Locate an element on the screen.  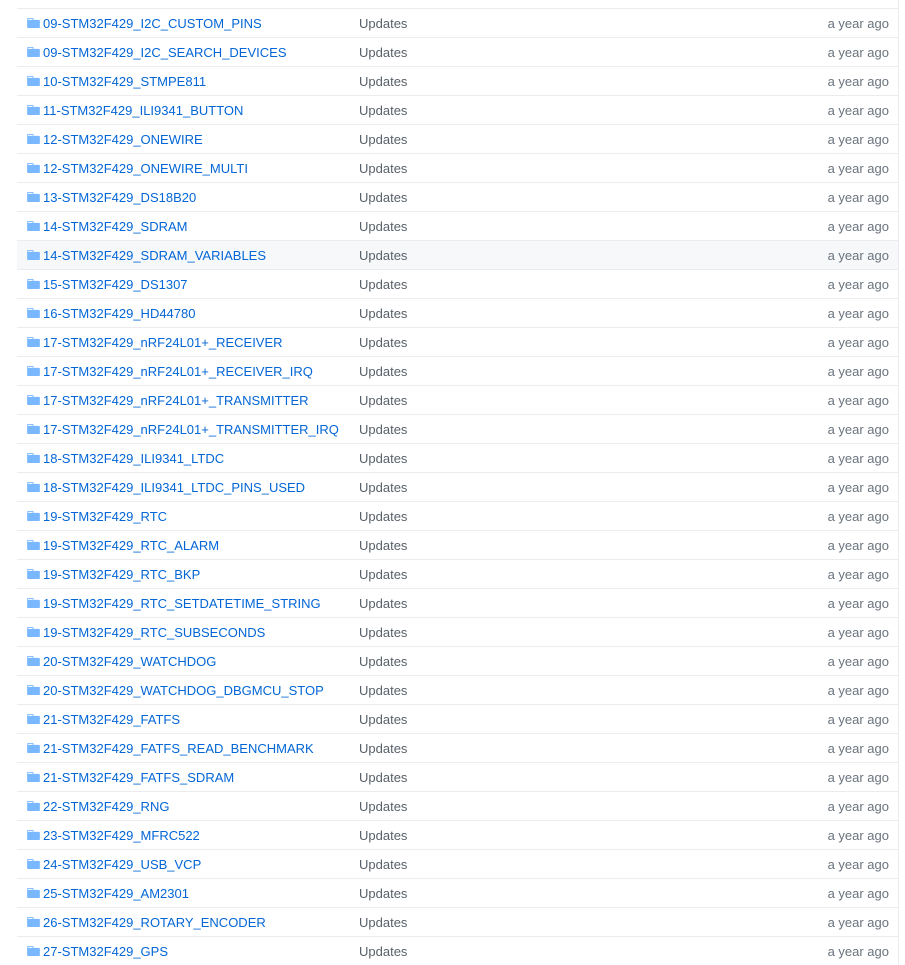
folder-name-link: 20-STM32F429_WATCHDOG is located at coordinates (129, 661).